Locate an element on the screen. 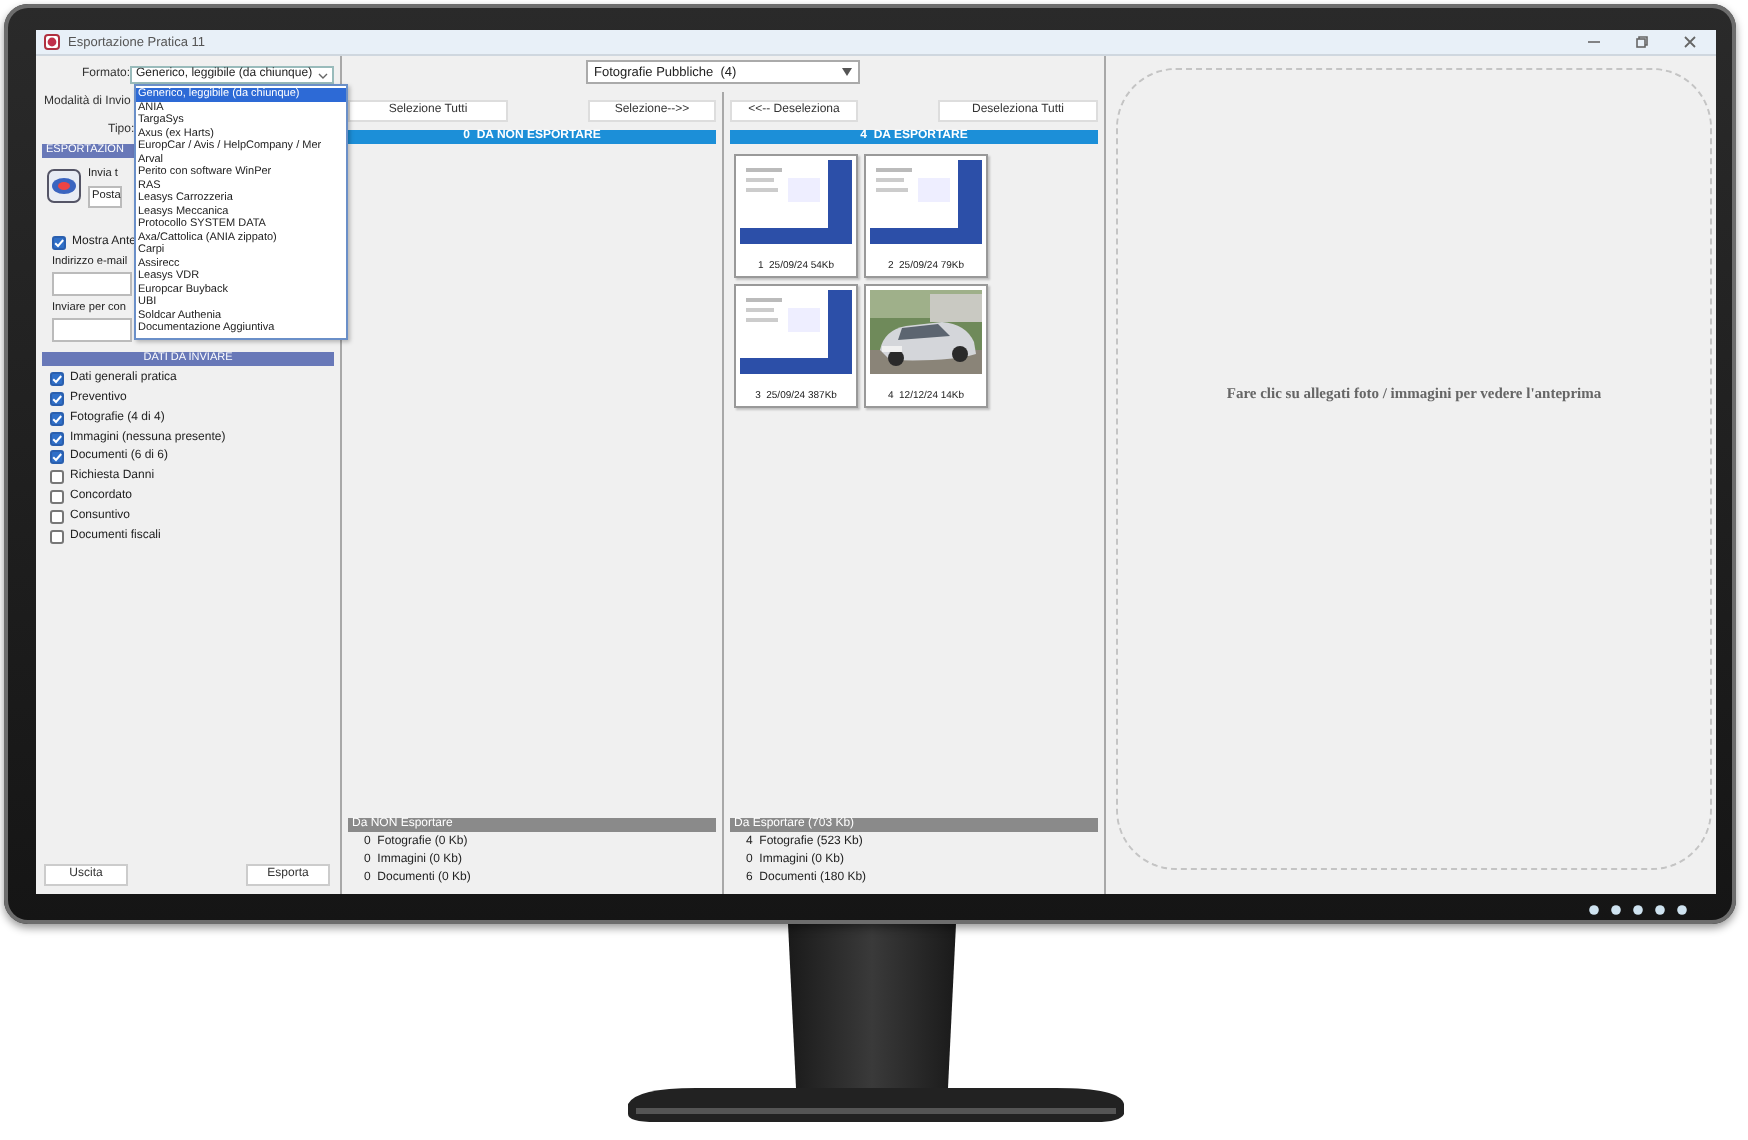 The width and height of the screenshot is (1748, 1140). app-icon is located at coordinates (52, 42).